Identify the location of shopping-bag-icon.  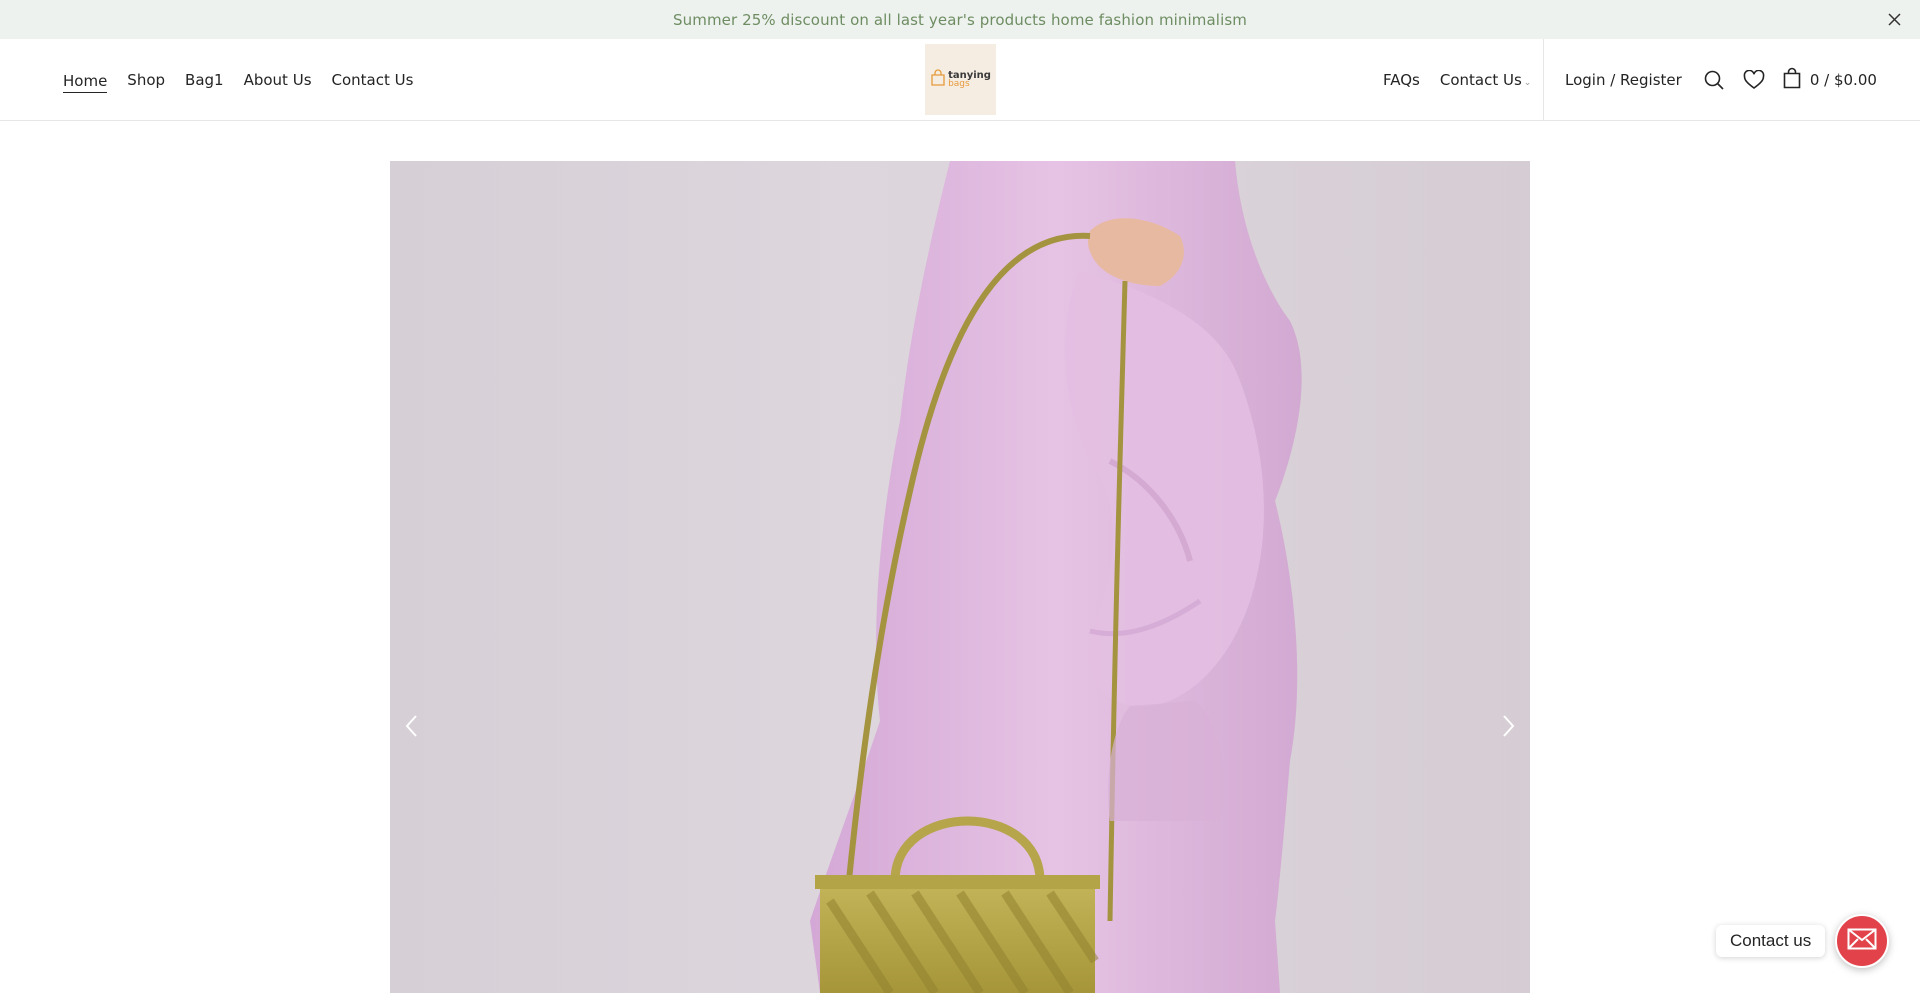
(1792, 80).